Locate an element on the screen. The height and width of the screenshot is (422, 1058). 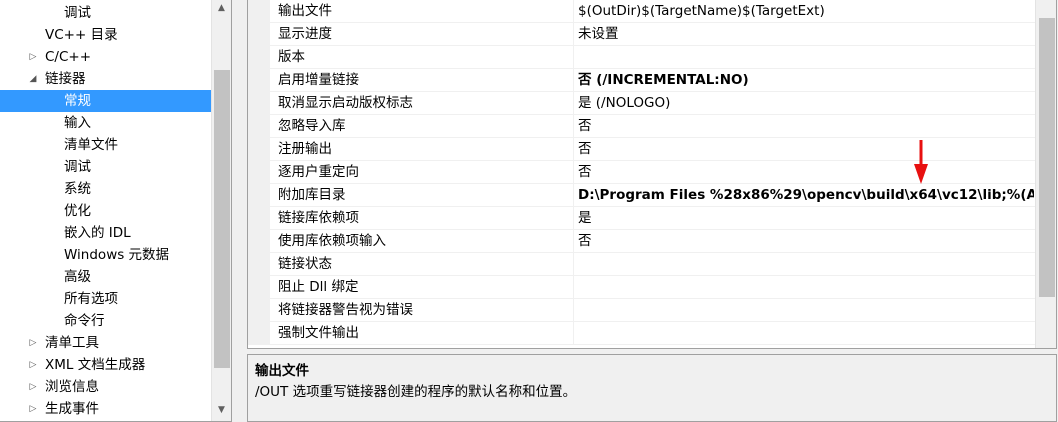
property-row: 链接库依赖项 是 is located at coordinates (641, 218).